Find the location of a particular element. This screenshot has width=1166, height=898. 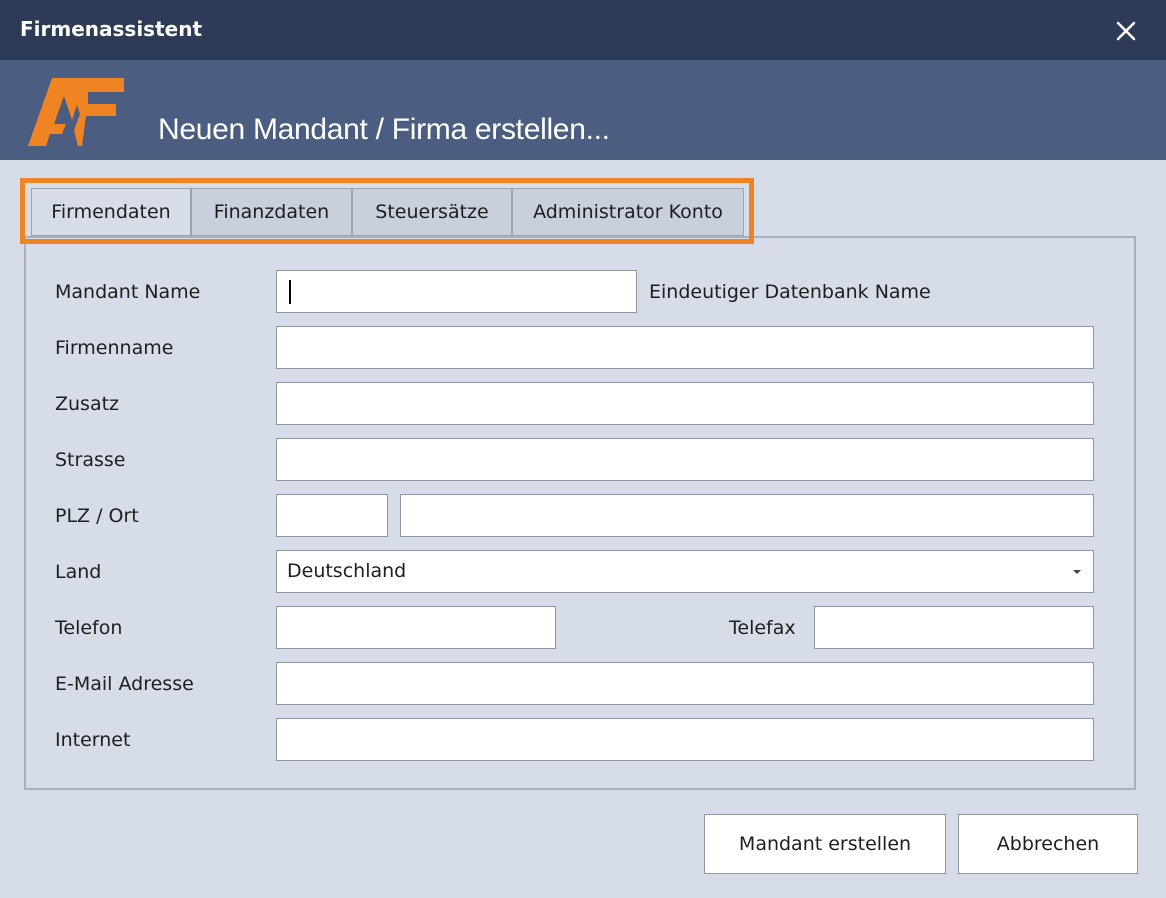

zusatz-input is located at coordinates (685, 403).